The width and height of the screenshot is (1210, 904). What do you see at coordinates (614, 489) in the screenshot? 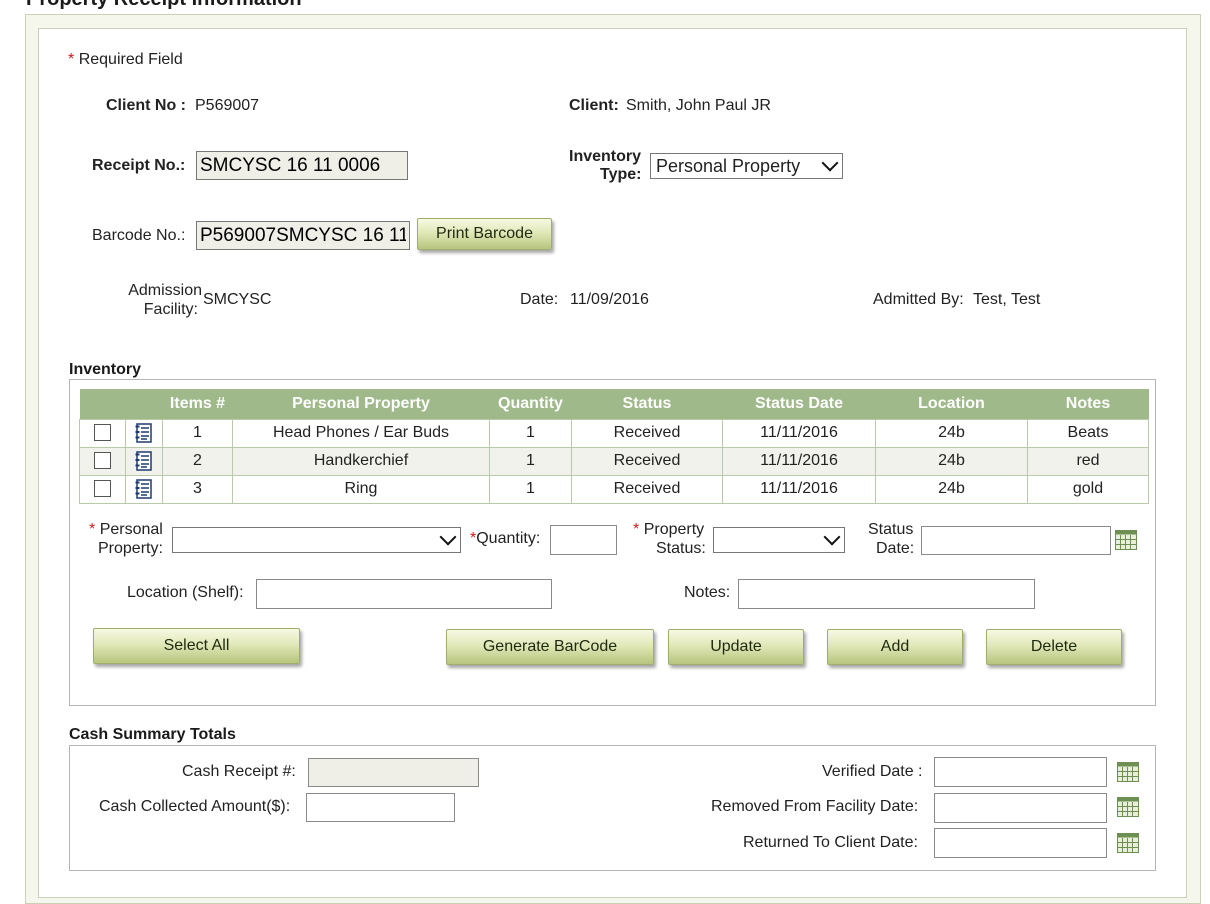
I see `table-row: 3 Ring 1 Received 11/11/2016 24b gold` at bounding box center [614, 489].